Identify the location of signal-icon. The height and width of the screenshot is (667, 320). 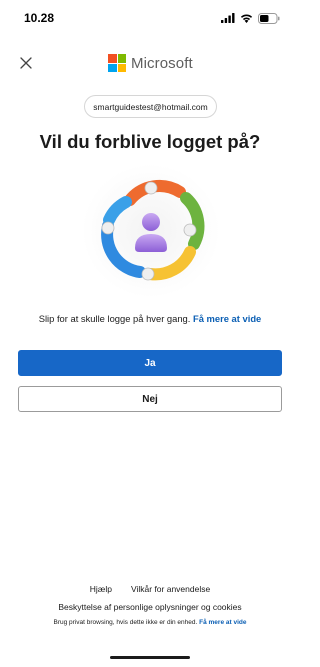
(228, 18).